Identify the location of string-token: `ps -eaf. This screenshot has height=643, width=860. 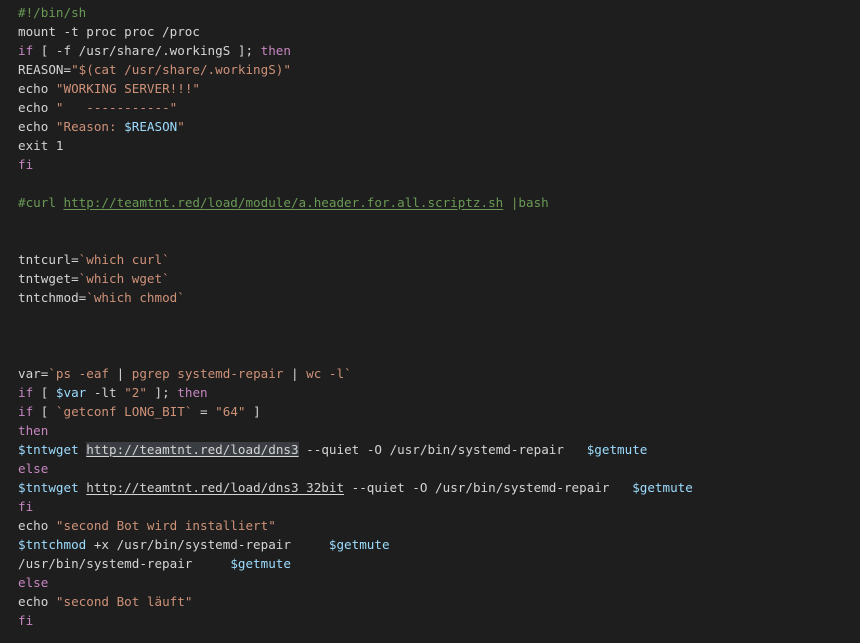
(82, 373).